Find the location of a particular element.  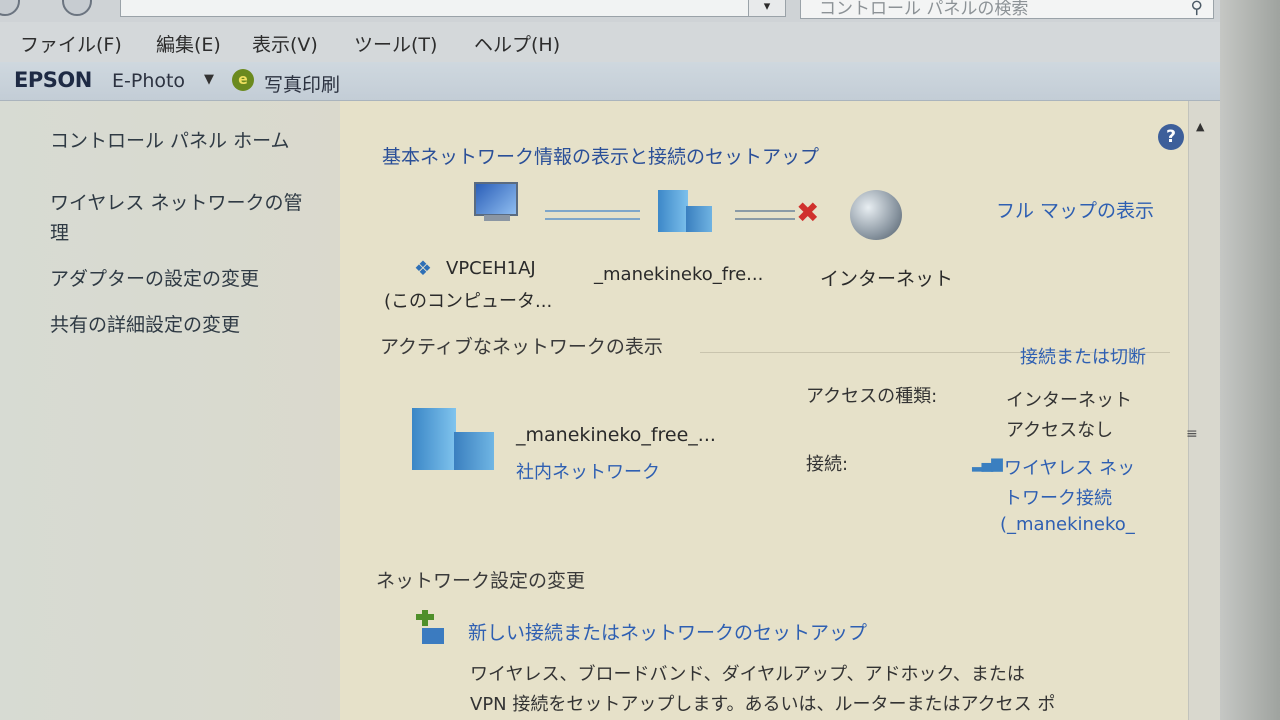

active-networks-heading: アクティブなネットワークの表示 is located at coordinates (521, 347).